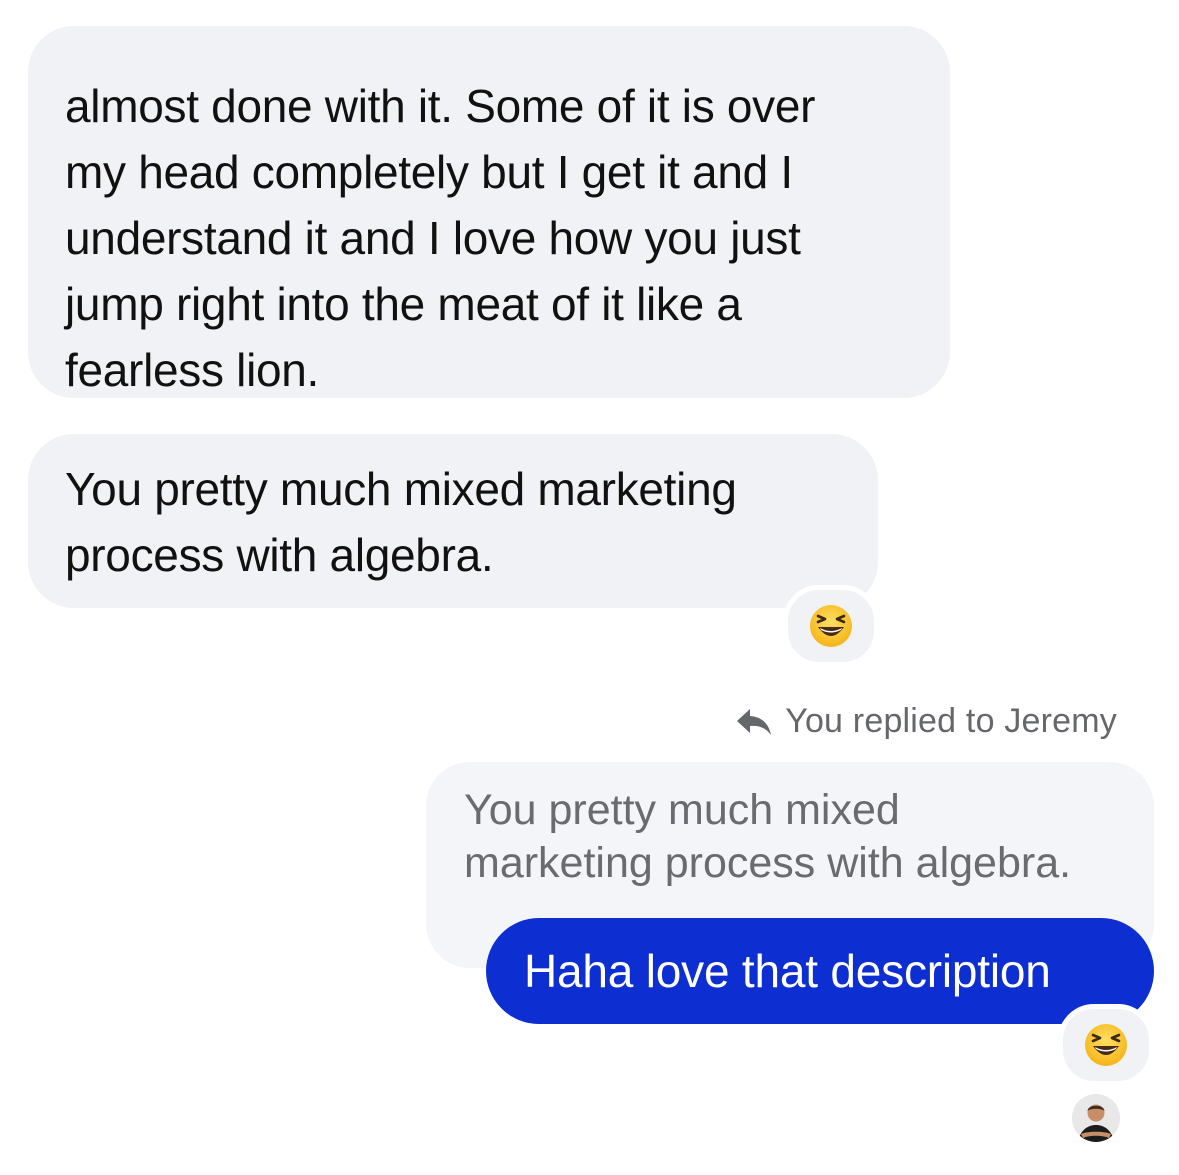  I want to click on quoted-line: You pretty much mixed, so click(682, 810).